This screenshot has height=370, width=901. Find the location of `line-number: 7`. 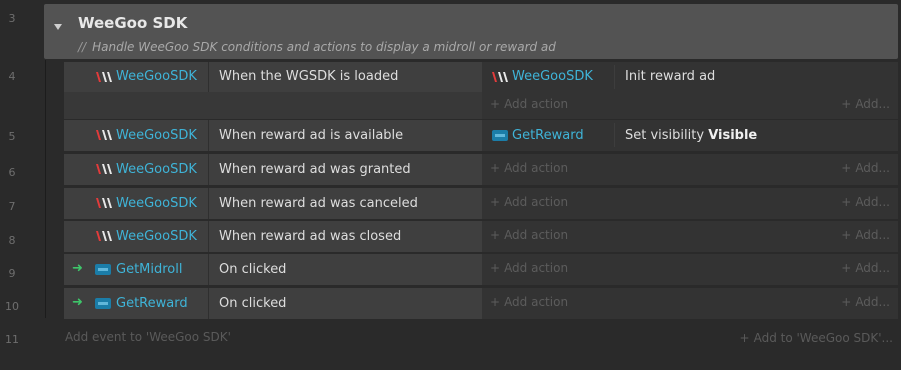

line-number: 7 is located at coordinates (12, 206).